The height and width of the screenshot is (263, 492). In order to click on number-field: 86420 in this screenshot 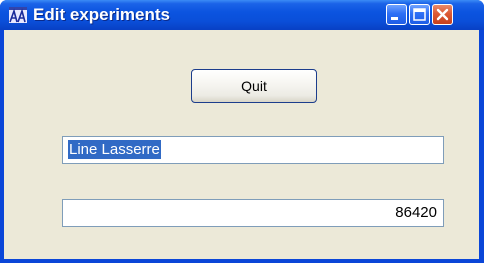, I will do `click(253, 213)`.